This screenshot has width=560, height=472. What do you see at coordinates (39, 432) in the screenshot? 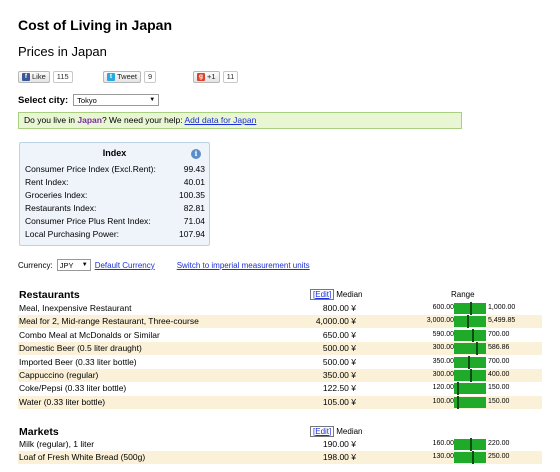
I see `markets-heading: Markets` at bounding box center [39, 432].